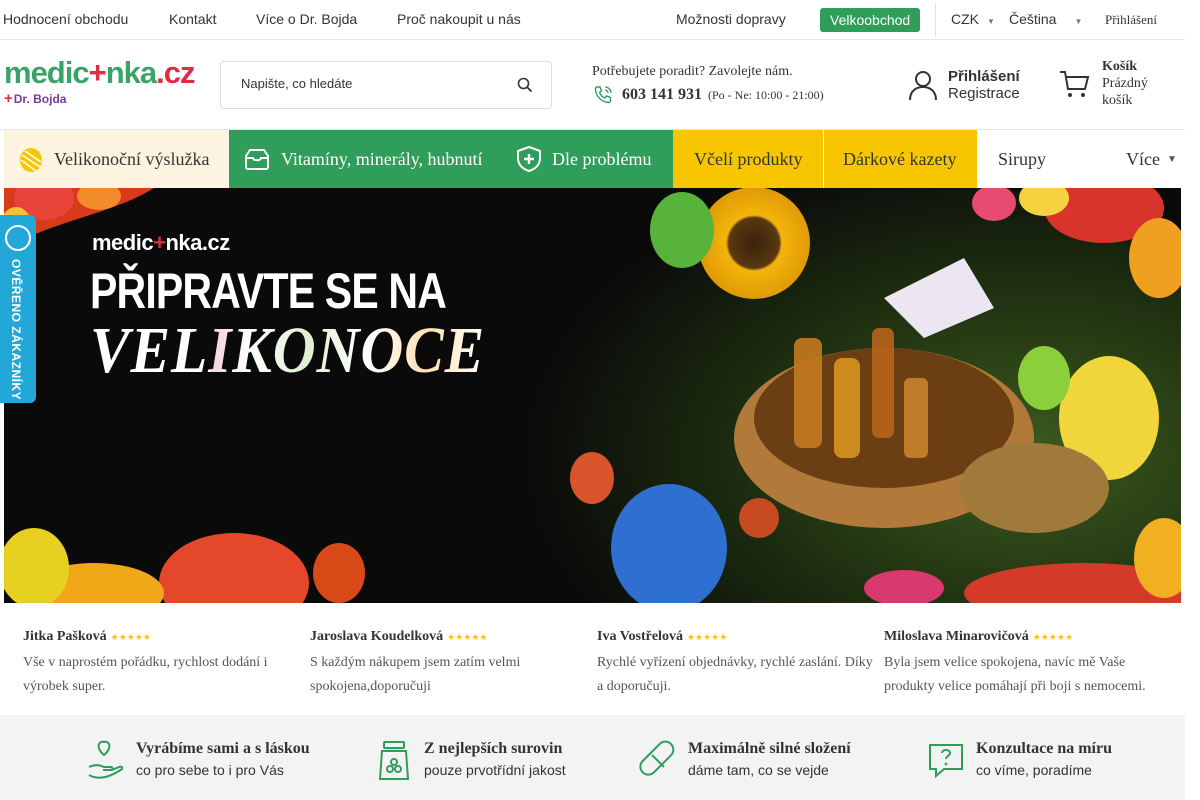 The image size is (1200, 800). Describe the element at coordinates (495, 770) in the screenshot. I see `feature-subtitle: pouze prvotřídní jakost` at that location.